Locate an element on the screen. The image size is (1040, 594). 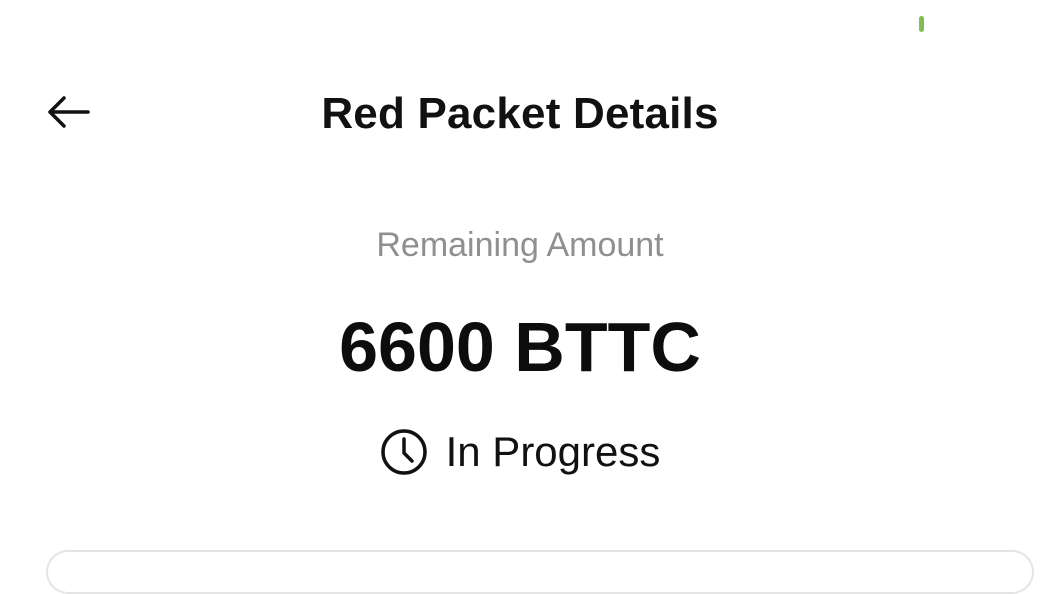
status-bar-indicator is located at coordinates (921, 24).